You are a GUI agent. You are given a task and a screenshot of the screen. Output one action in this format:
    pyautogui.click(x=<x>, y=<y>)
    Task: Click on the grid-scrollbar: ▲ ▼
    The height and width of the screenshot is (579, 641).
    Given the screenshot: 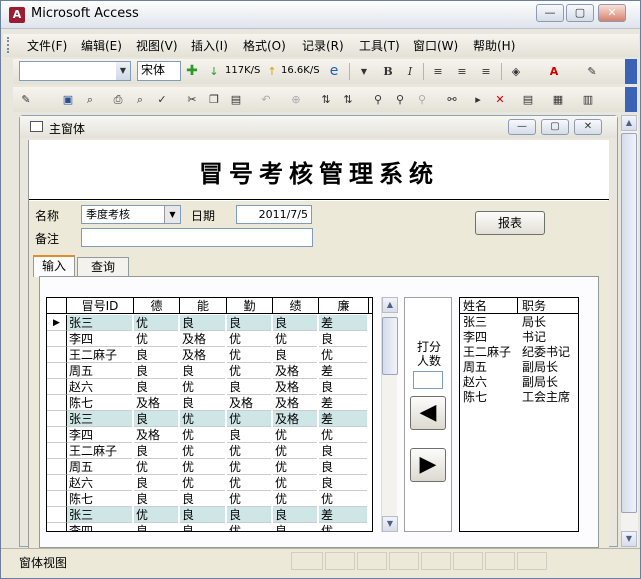 What is the action you would take?
    pyautogui.click(x=389, y=414)
    